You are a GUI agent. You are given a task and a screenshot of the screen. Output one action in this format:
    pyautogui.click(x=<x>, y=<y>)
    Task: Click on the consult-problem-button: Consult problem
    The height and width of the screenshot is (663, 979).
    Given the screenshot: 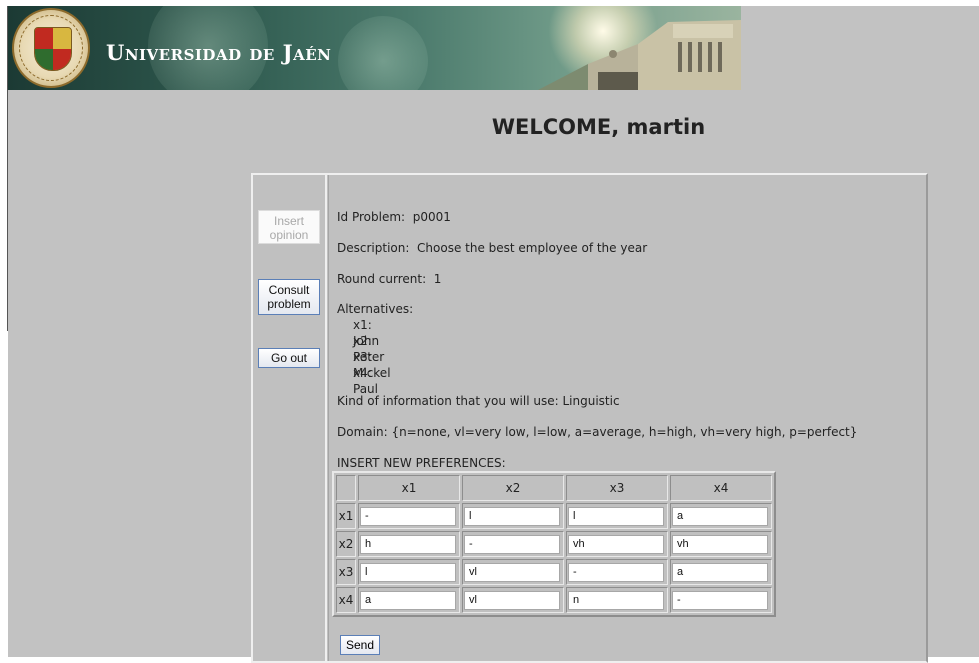 What is the action you would take?
    pyautogui.click(x=289, y=297)
    